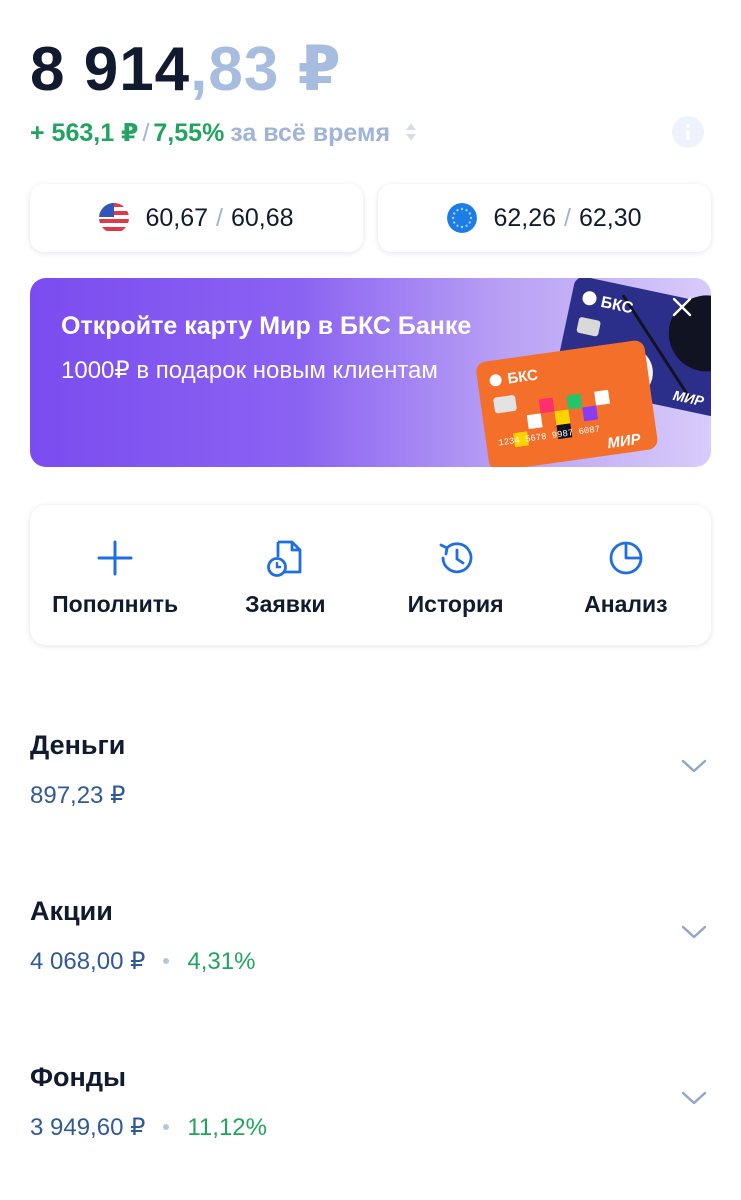 This screenshot has height=1200, width=741. Describe the element at coordinates (262, 217) in the screenshot. I see `usd-sell-rate: 60,68` at that location.